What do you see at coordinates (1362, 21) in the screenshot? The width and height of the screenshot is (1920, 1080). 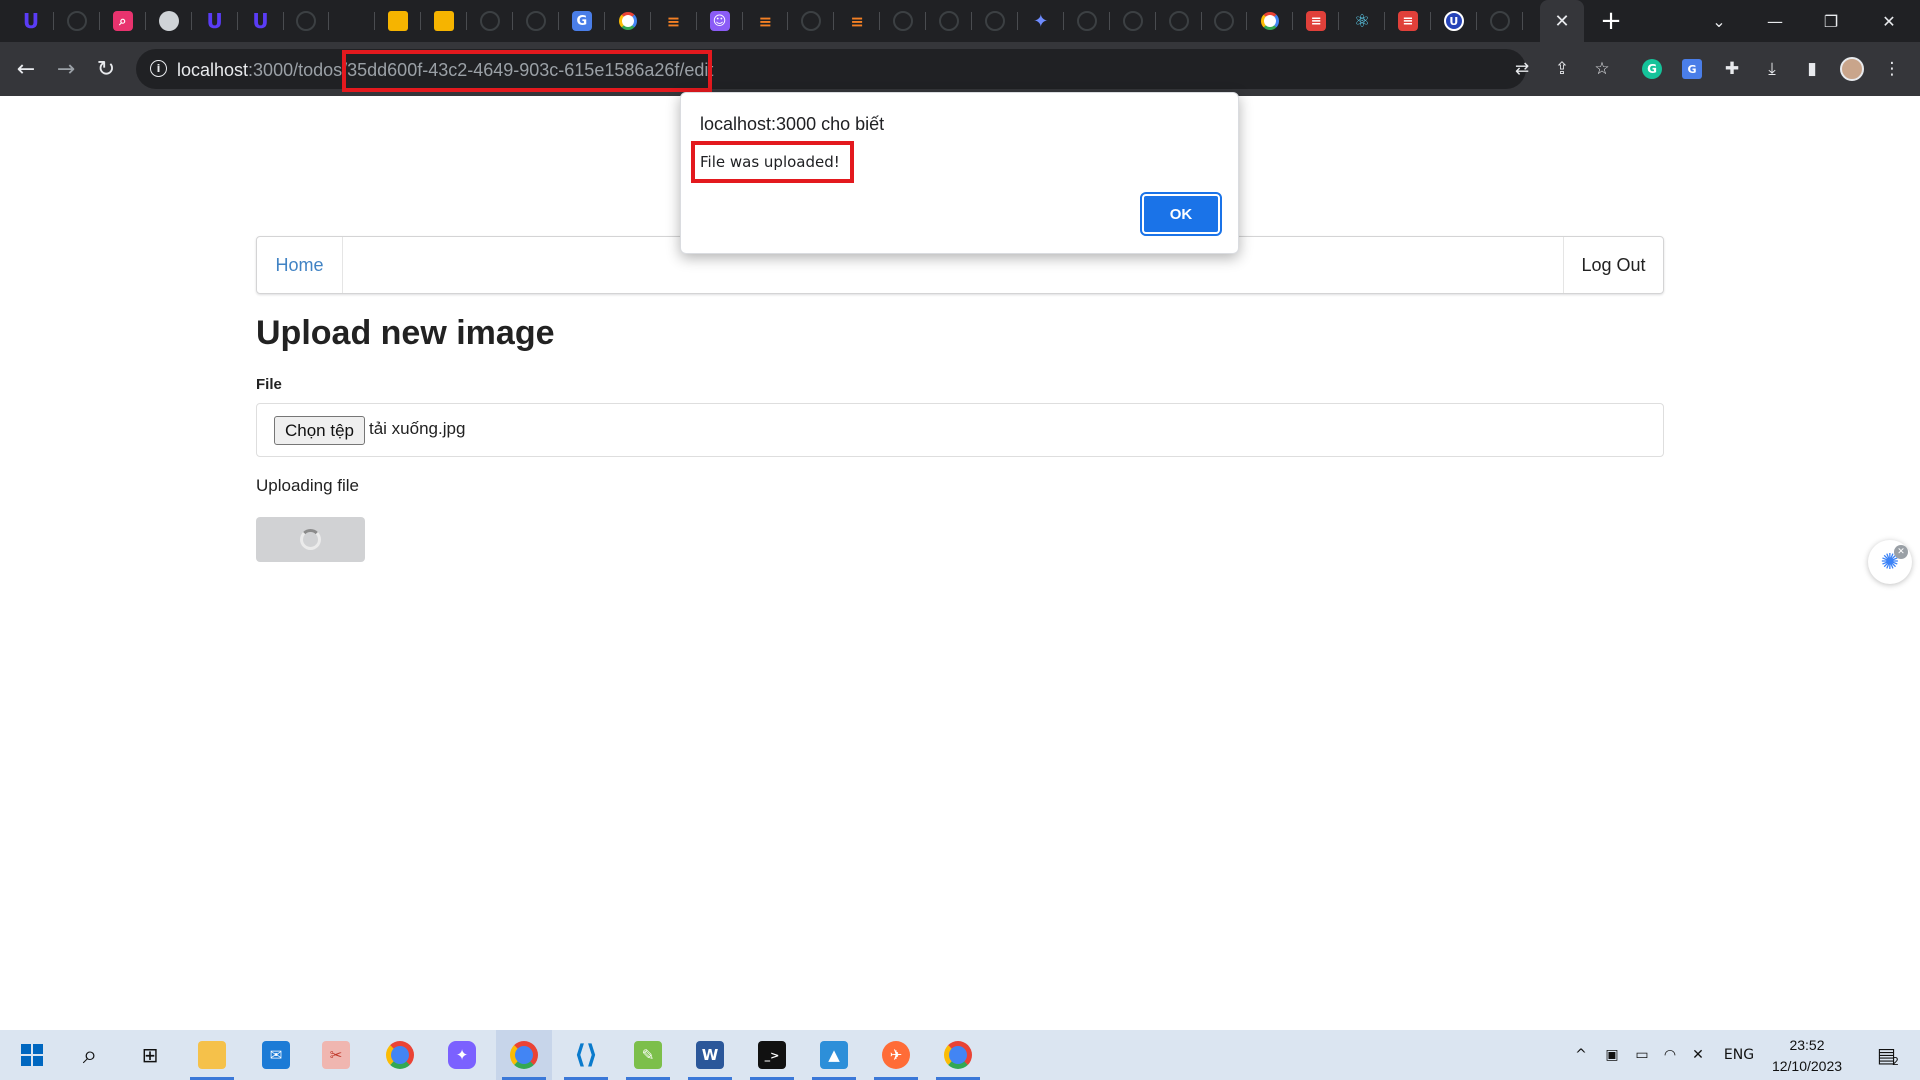 I see `browser-tab: ⚛` at bounding box center [1362, 21].